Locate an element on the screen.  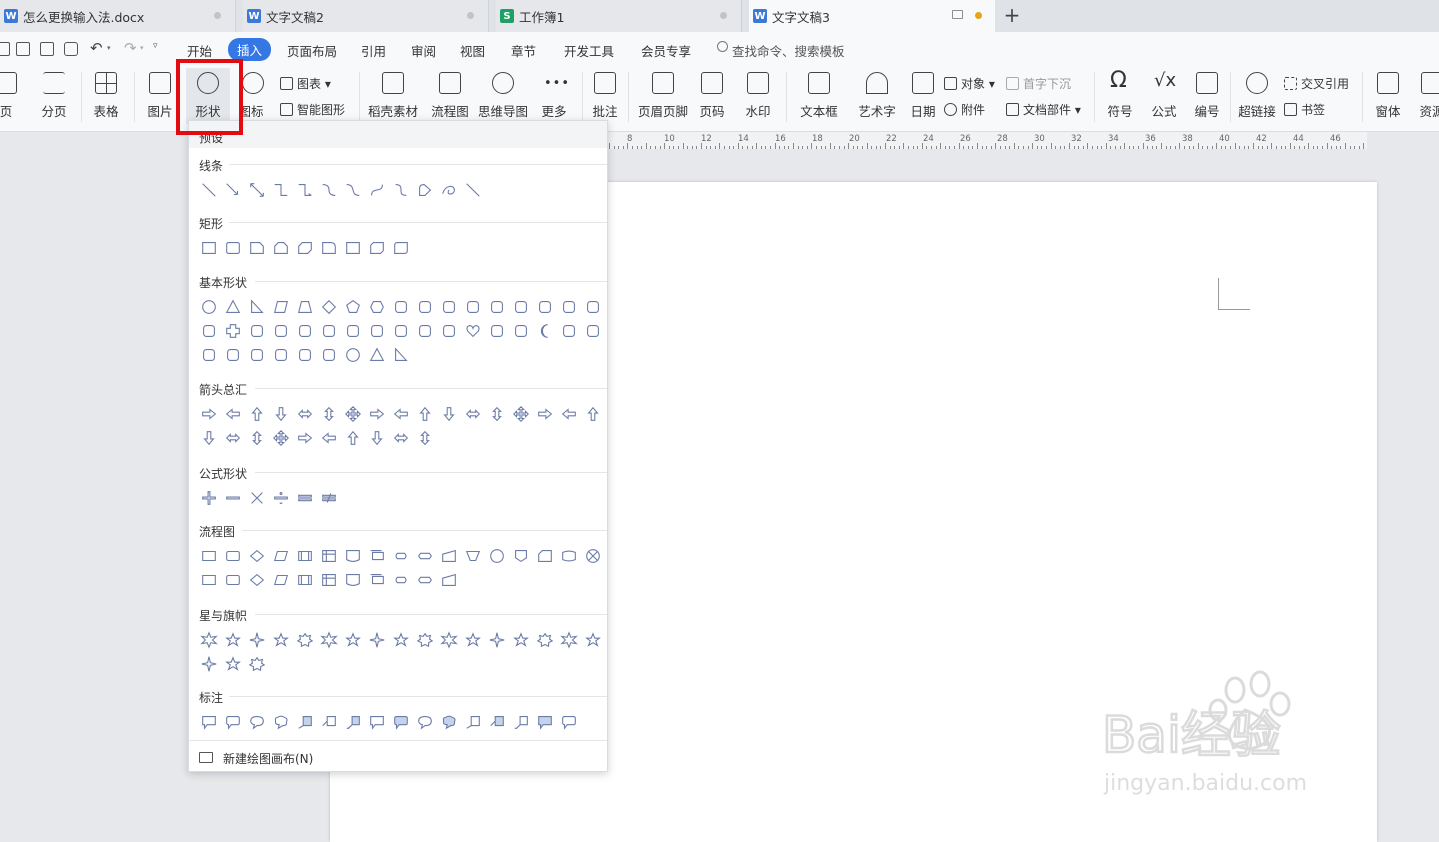
textbox-button: 文本框 is located at coordinates (819, 97).